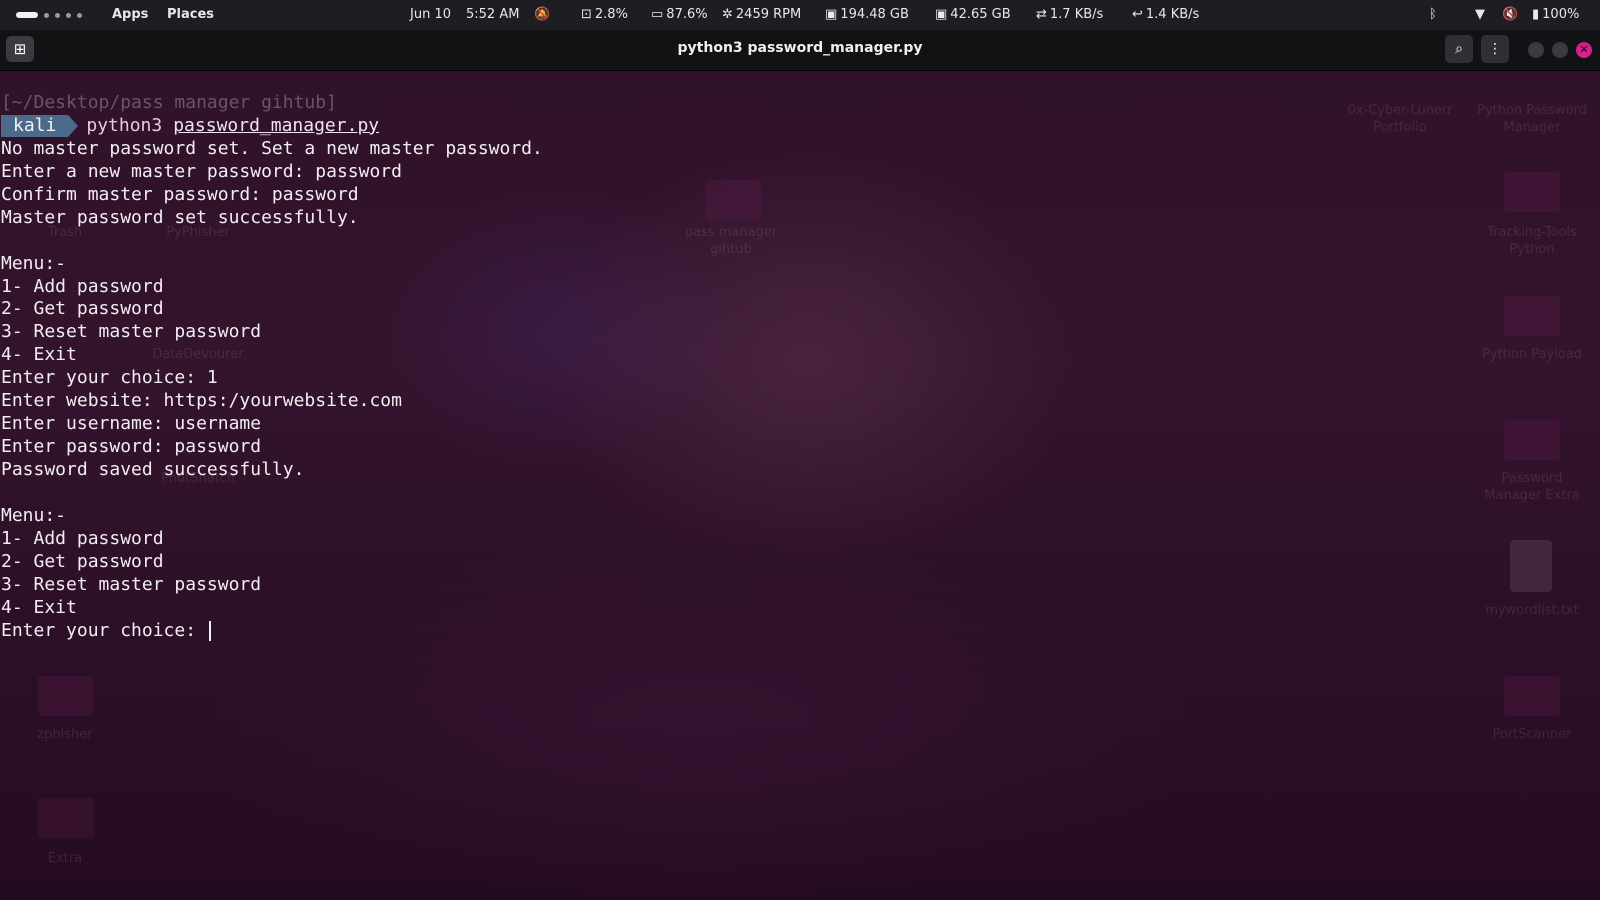 Image resolution: width=1600 pixels, height=900 pixels. Describe the element at coordinates (180, 194) in the screenshot. I see `output-line: Confirm master password: password` at that location.